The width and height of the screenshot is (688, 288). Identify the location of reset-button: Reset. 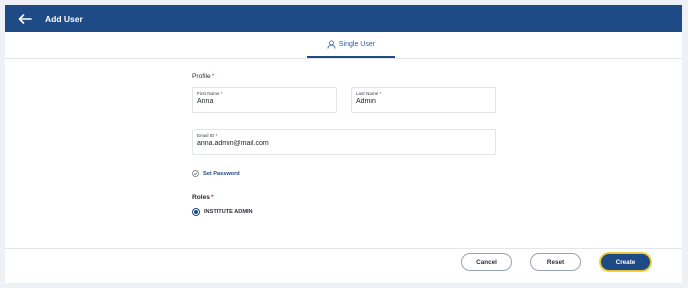
(555, 262).